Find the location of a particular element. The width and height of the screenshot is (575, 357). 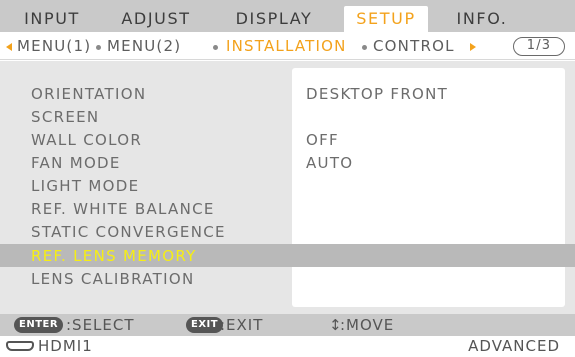

tab-setup: SETUP is located at coordinates (386, 19).